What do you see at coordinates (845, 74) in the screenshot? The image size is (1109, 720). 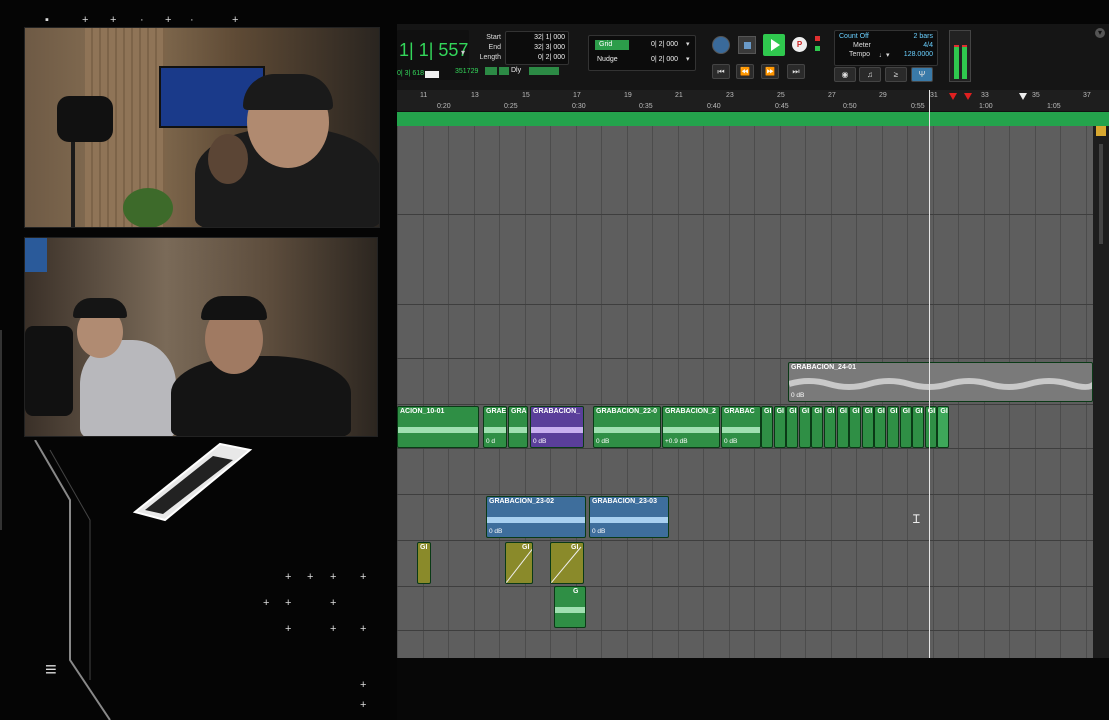 I see `loop-record-button: ◉` at bounding box center [845, 74].